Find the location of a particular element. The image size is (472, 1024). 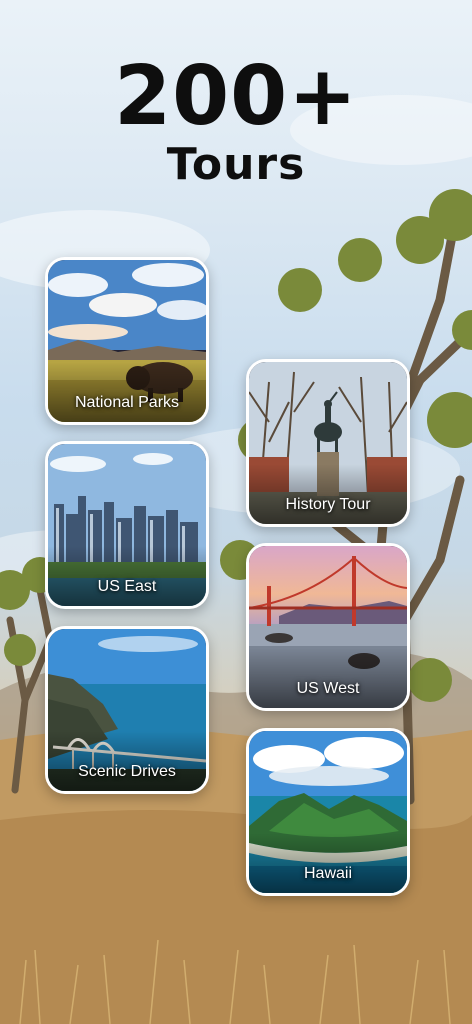

tour-card-label: US East is located at coordinates (127, 586).